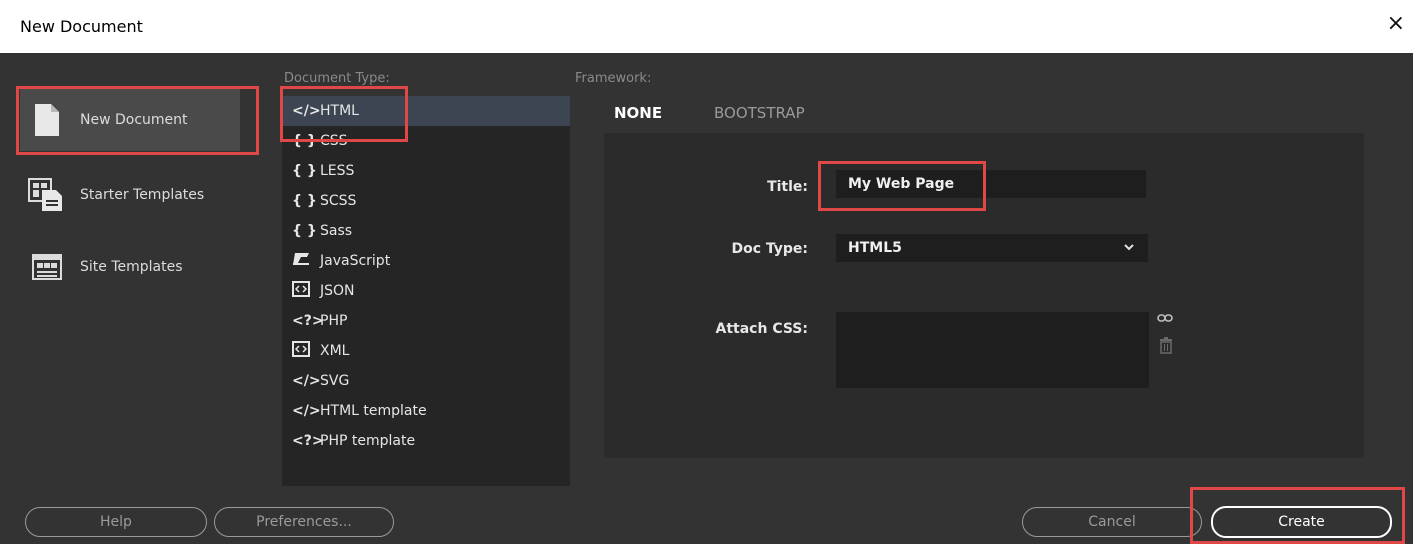 The image size is (1413, 544). Describe the element at coordinates (426, 201) in the screenshot. I see `doctype-item-scss: { } SCSS` at that location.